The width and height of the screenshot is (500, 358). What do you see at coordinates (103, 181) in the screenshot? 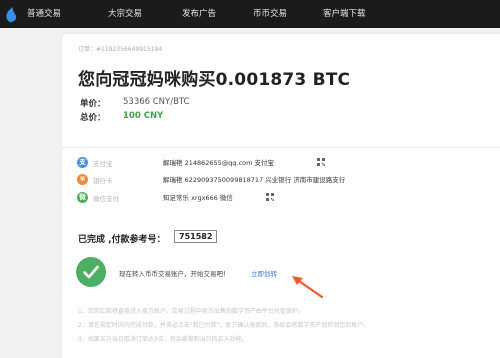
I see `payment-method-name: 银行卡` at bounding box center [103, 181].